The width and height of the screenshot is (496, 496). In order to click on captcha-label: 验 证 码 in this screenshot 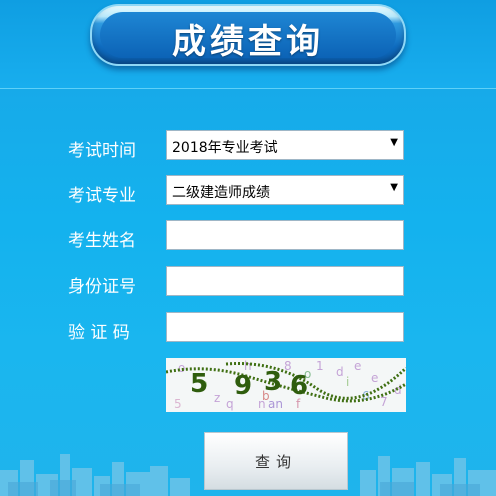, I will do `click(99, 333)`.